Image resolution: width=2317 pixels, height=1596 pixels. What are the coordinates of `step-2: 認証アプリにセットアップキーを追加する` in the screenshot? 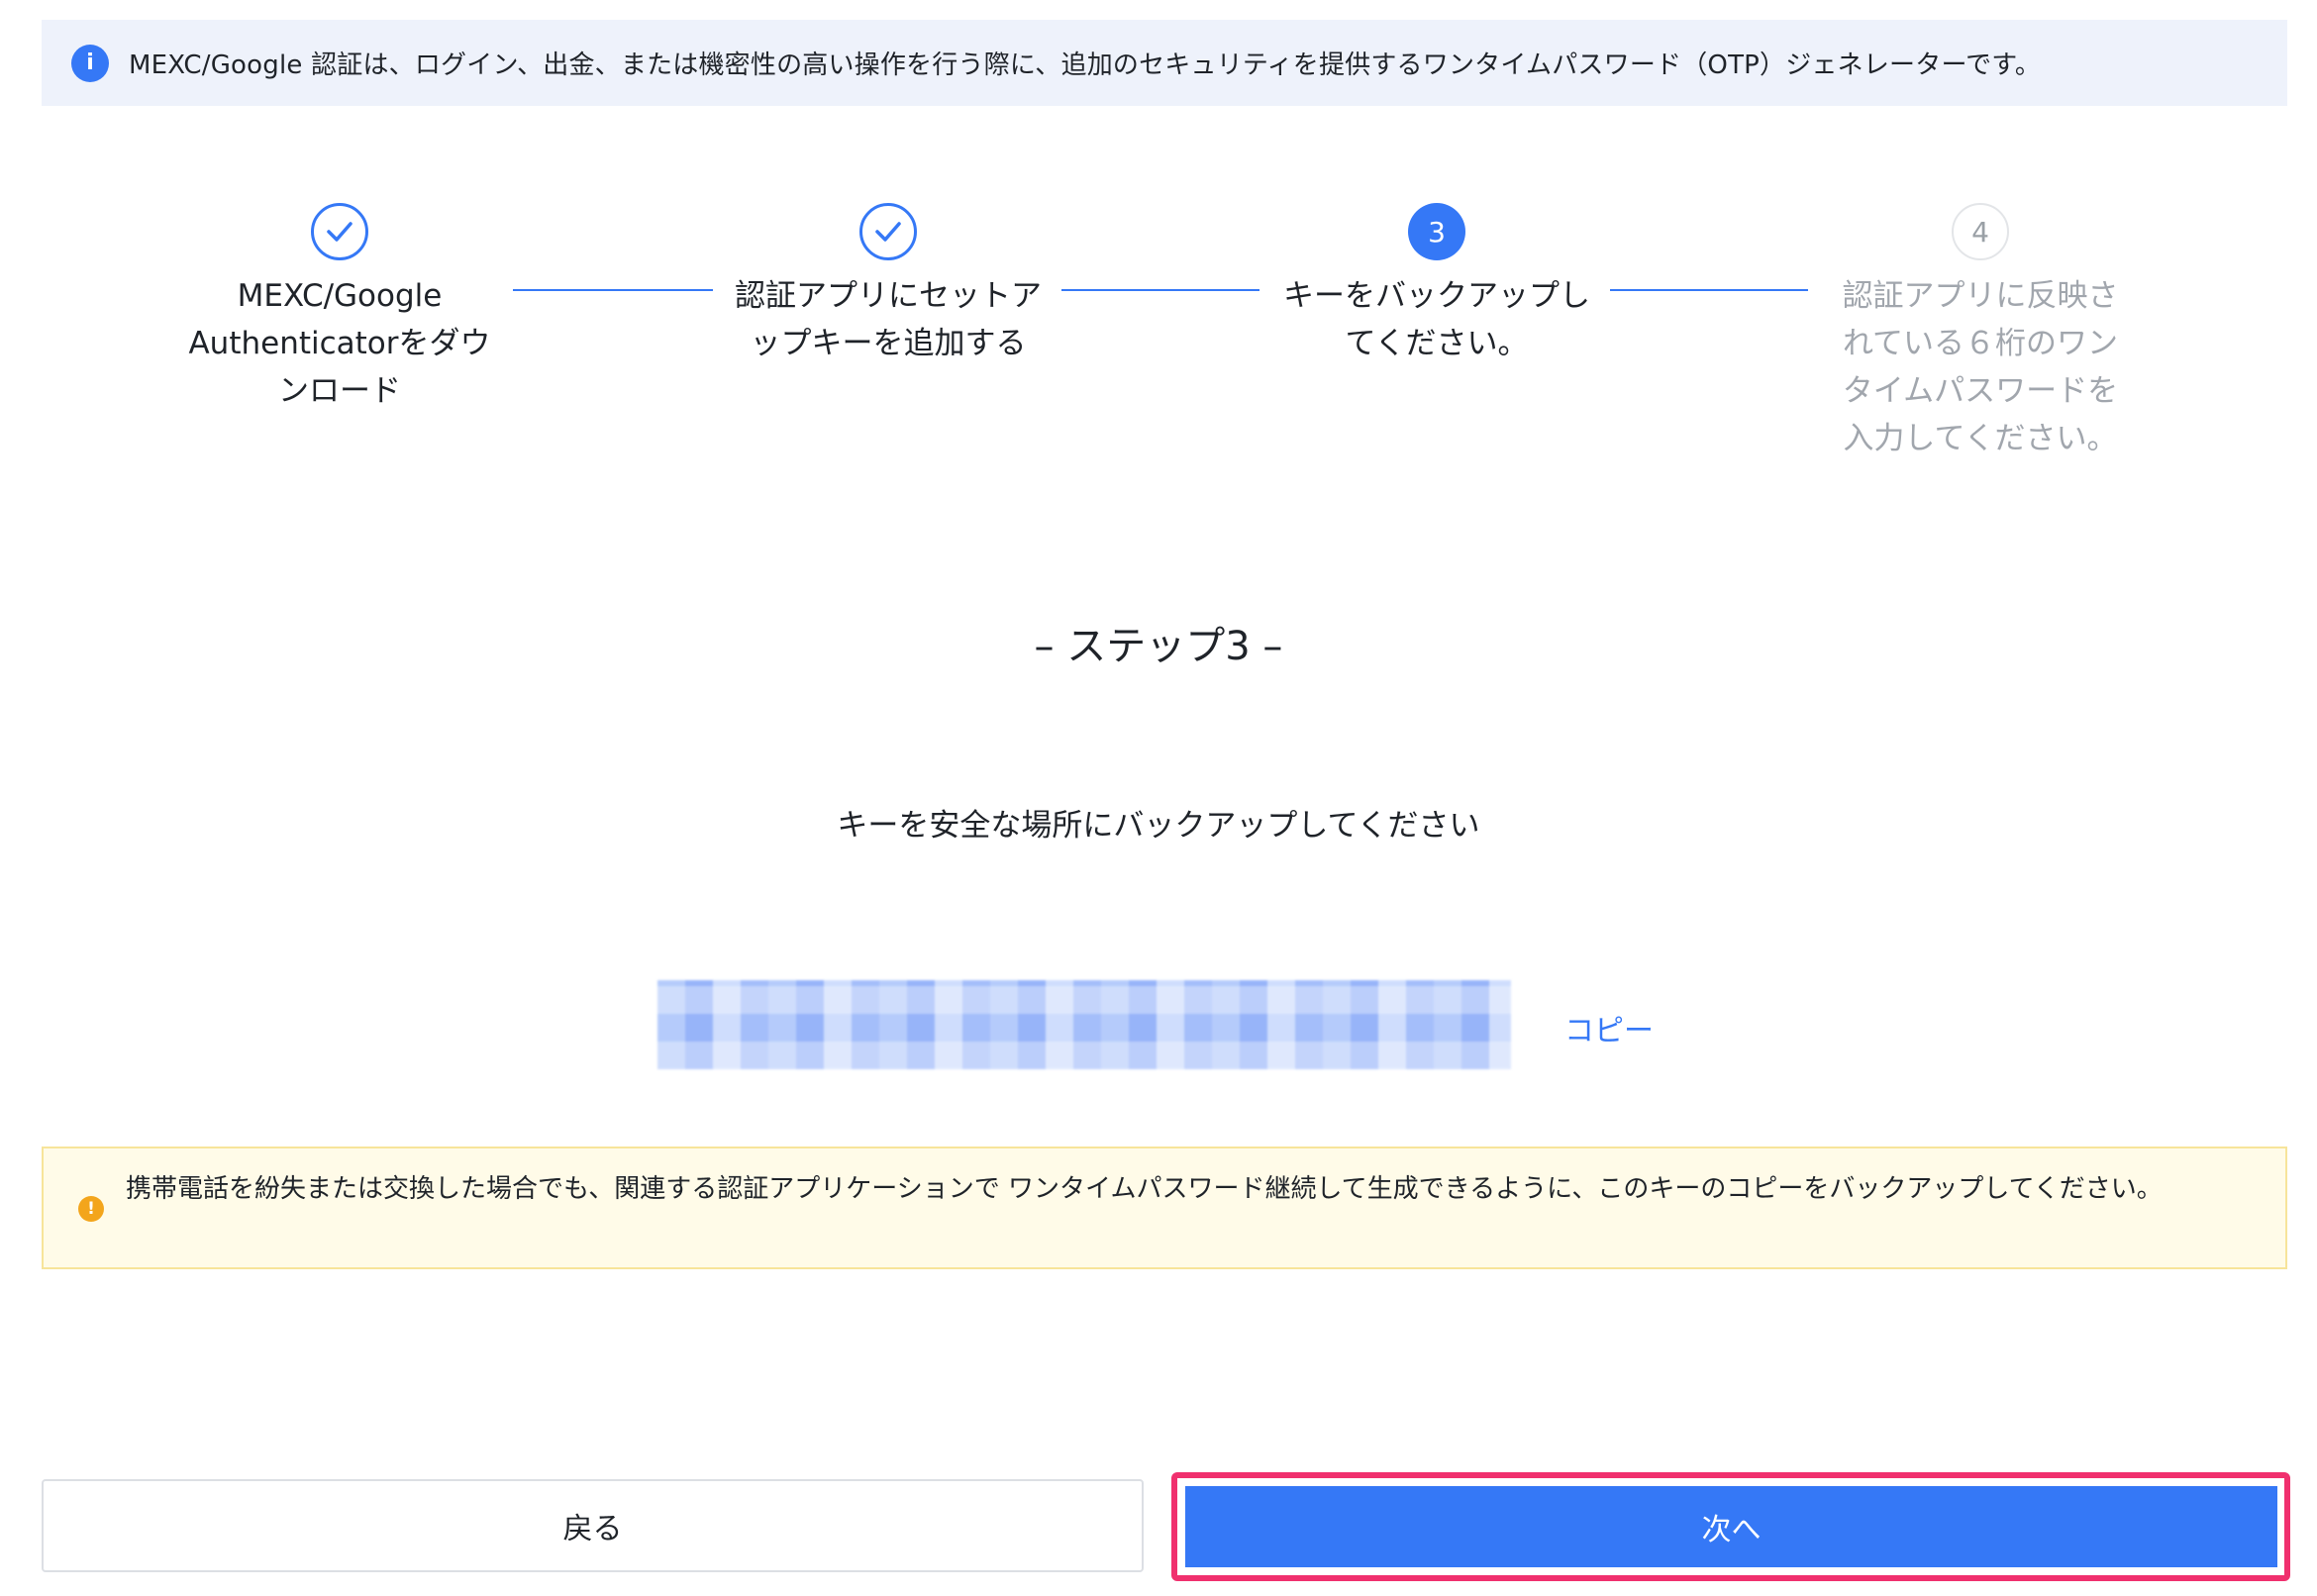 It's located at (888, 285).